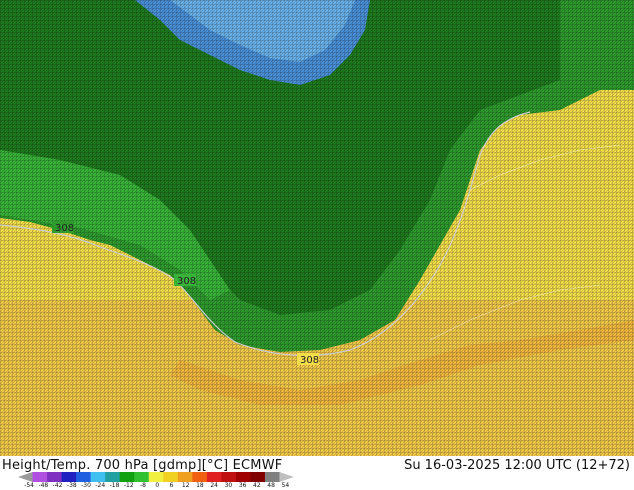  I want to click on temperature-colorbar, so click(156, 477).